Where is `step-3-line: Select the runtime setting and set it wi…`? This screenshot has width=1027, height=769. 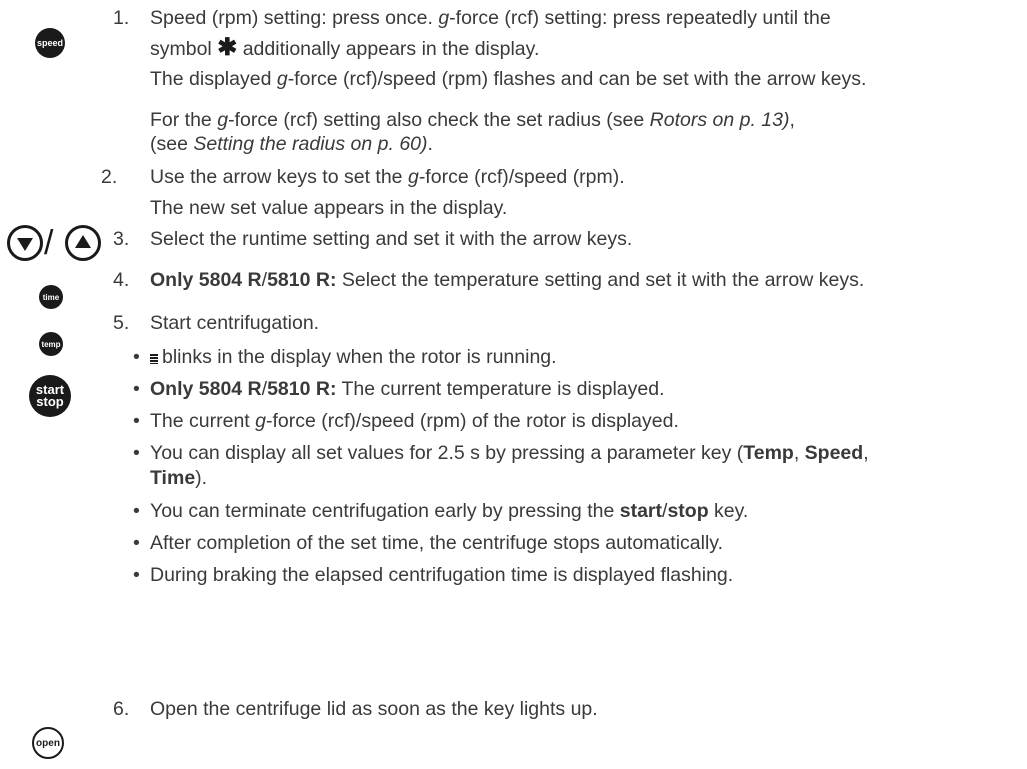
step-3-line: Select the runtime setting and set it wi… is located at coordinates (391, 239).